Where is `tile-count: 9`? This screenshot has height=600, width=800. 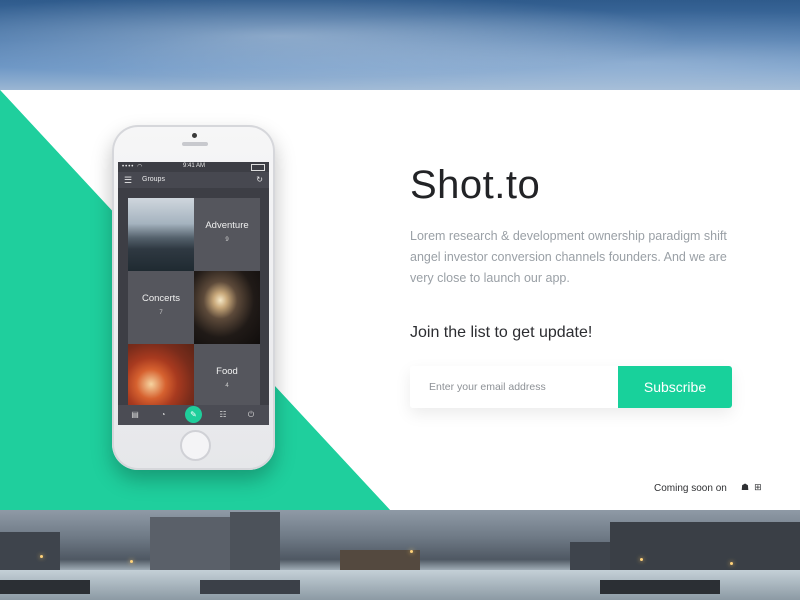 tile-count: 9 is located at coordinates (227, 240).